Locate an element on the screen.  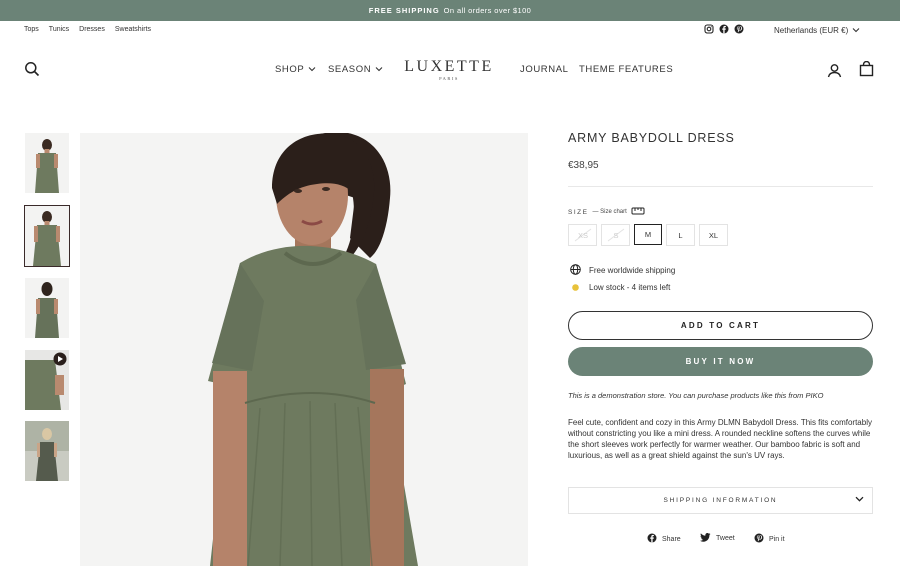
nav-season: SEASON is located at coordinates (355, 69).